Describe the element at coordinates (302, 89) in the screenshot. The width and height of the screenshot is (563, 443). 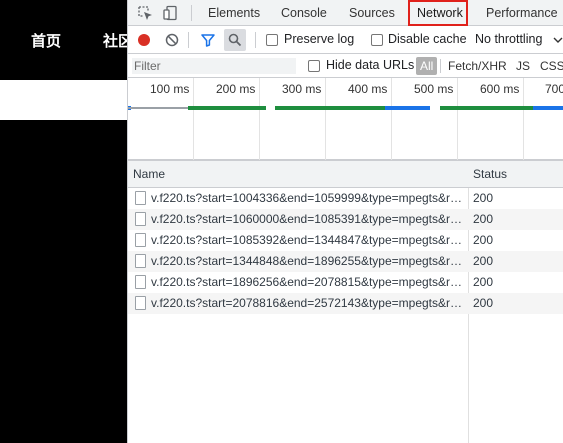
I see `overview-tick-label: 300 ms` at that location.